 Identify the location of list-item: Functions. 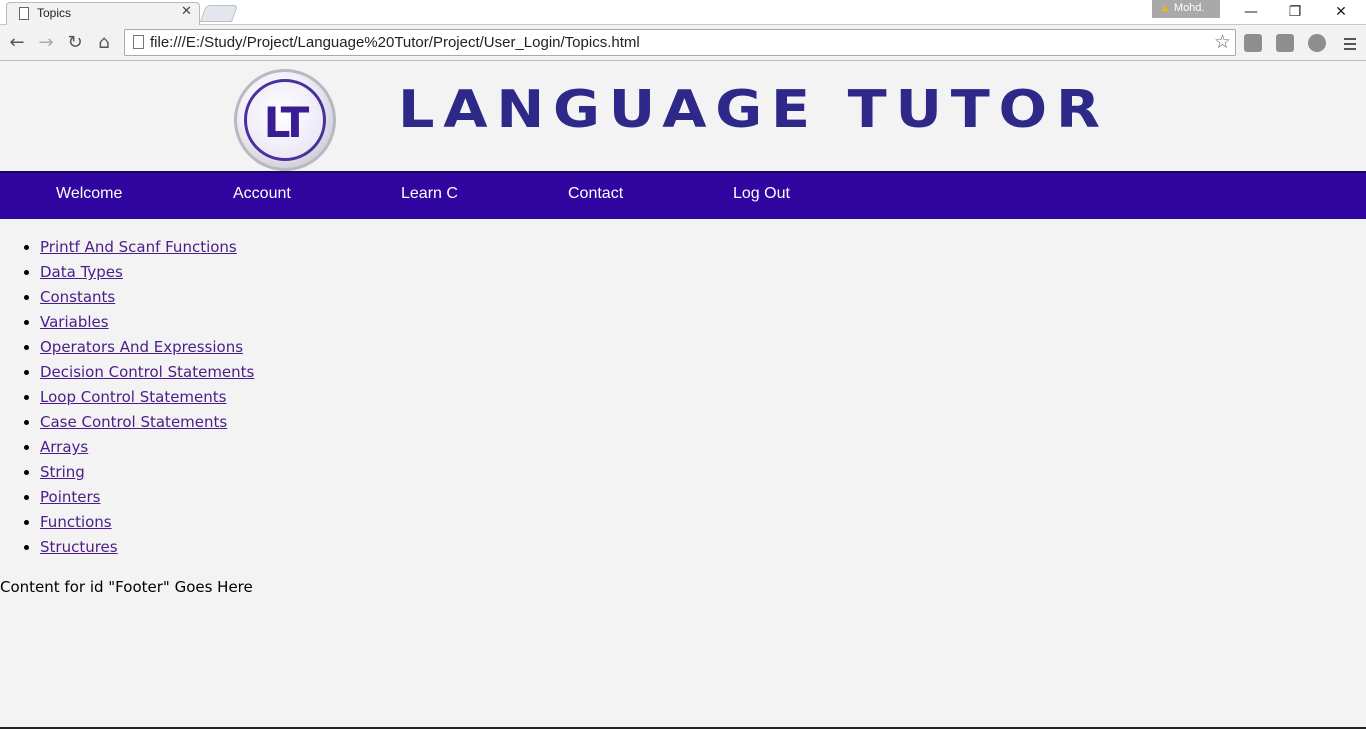
(147, 523).